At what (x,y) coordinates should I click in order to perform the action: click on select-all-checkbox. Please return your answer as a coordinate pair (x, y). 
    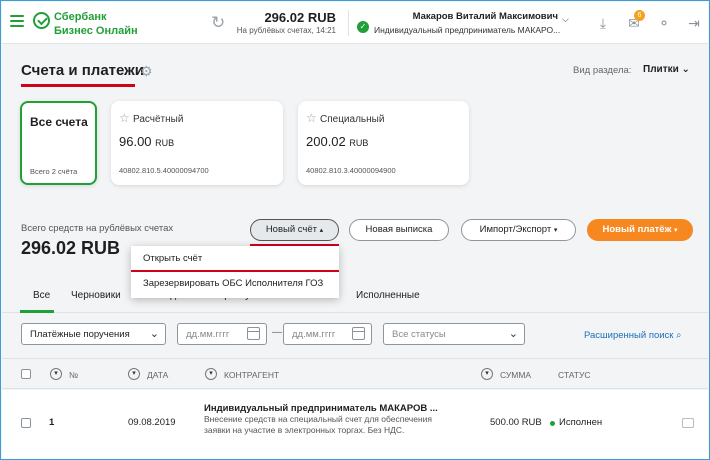
    Looking at the image, I should click on (26, 374).